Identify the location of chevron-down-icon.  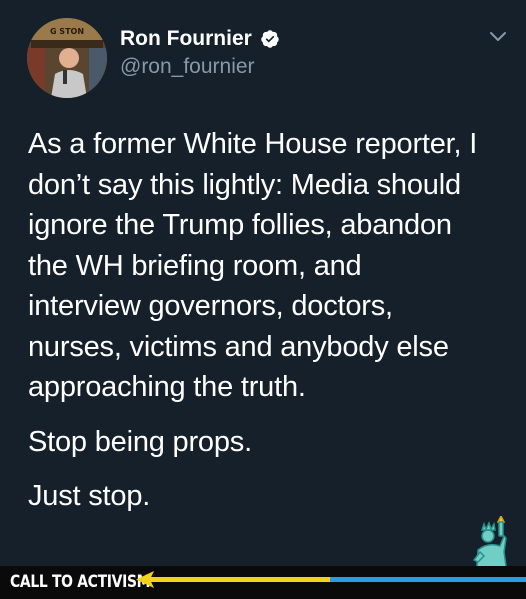
(498, 36).